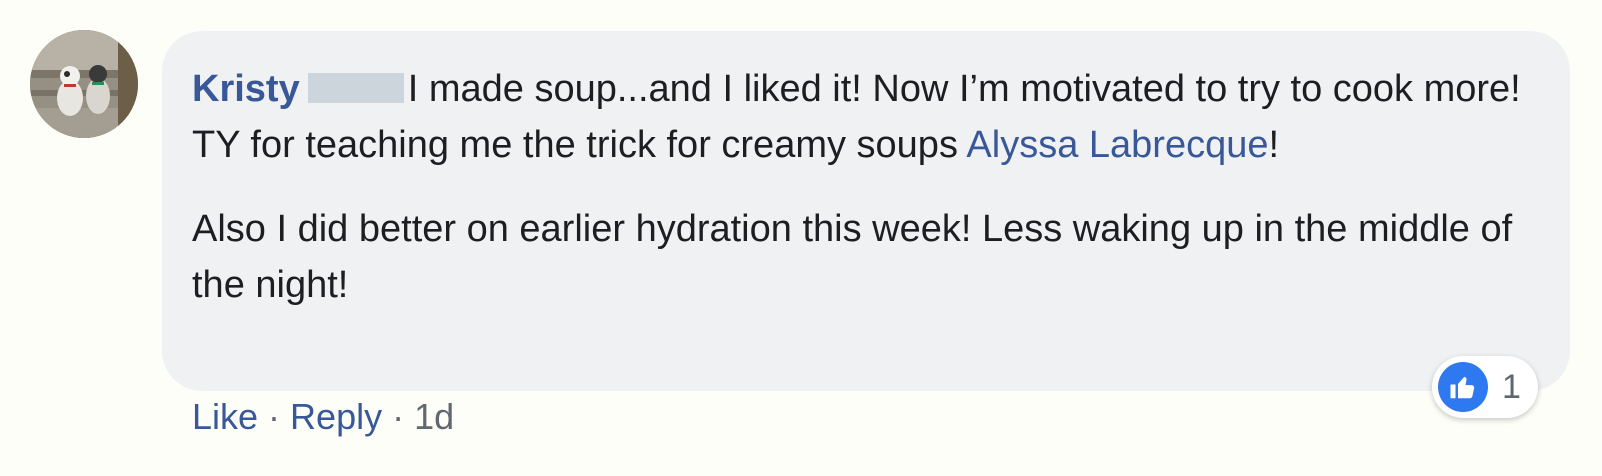 The height and width of the screenshot is (476, 1602). Describe the element at coordinates (1274, 145) in the screenshot. I see `comment-text-1-end: !` at that location.